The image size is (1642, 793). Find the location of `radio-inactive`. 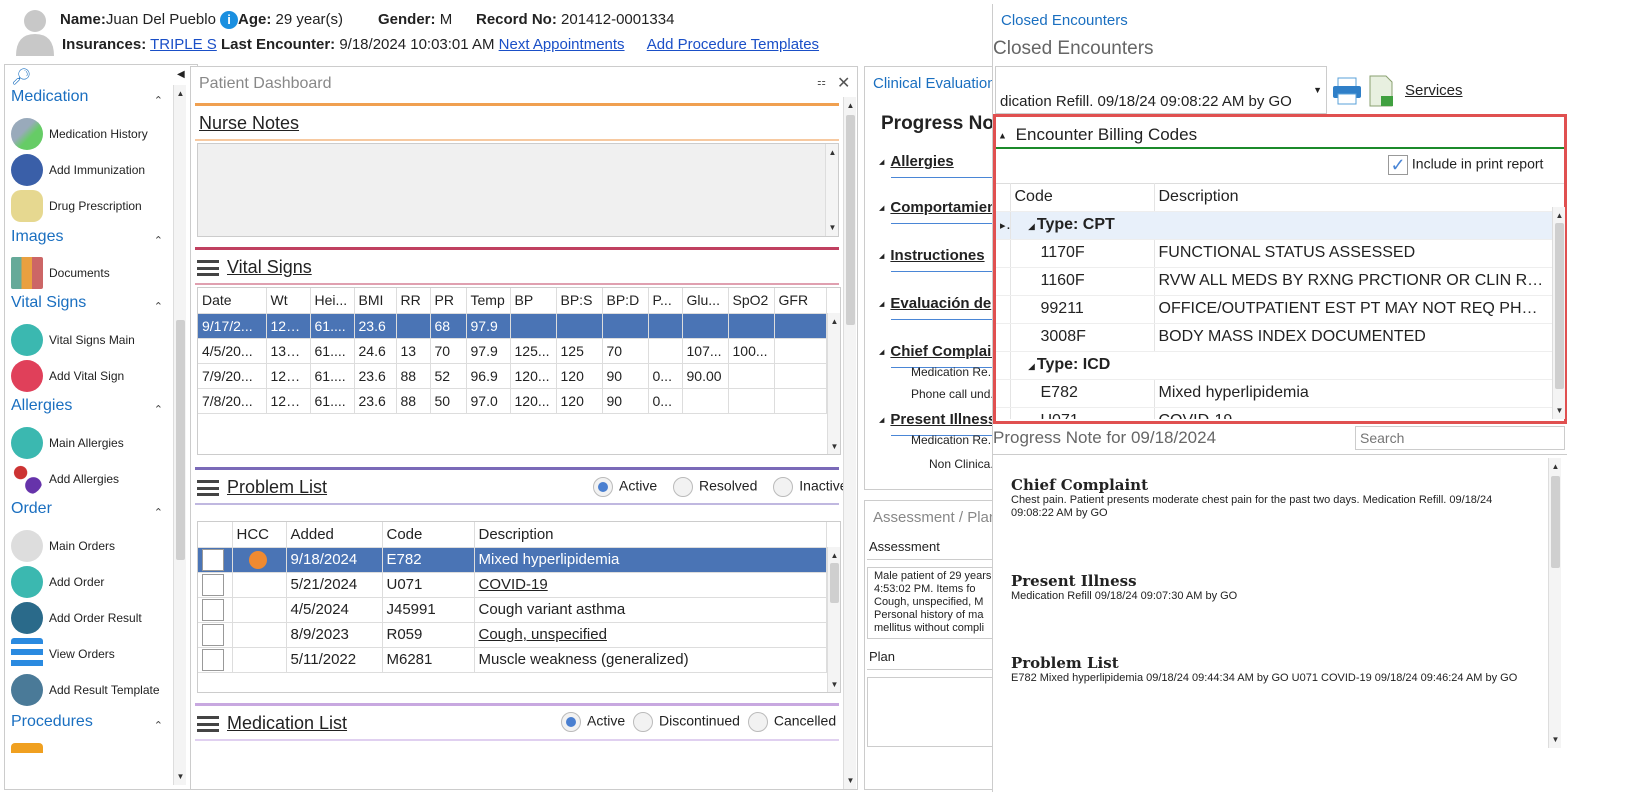

radio-inactive is located at coordinates (783, 487).